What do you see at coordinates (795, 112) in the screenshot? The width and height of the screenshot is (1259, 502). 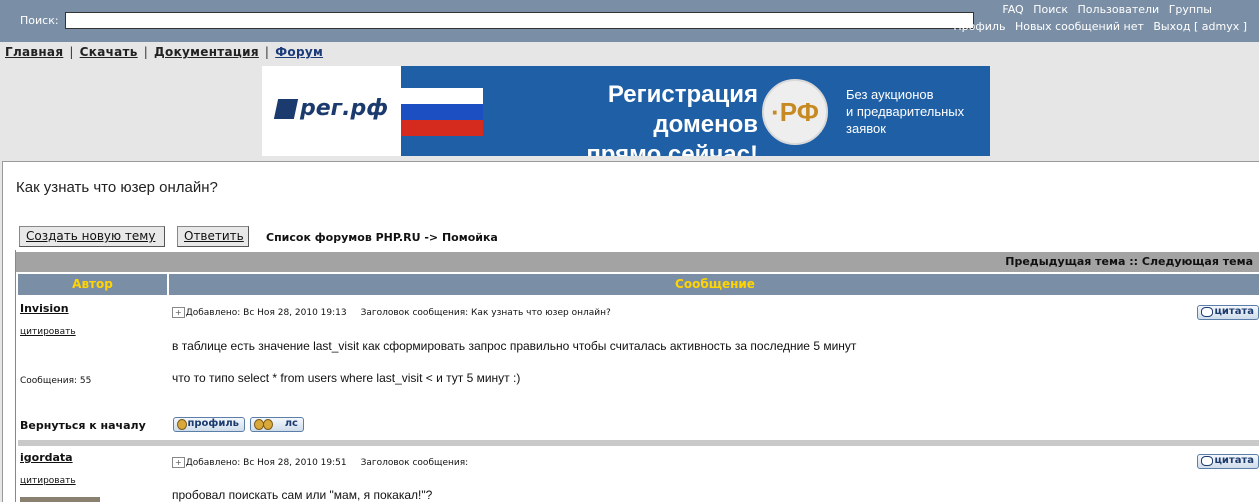 I see `banner-rf-badge: ·РФ` at bounding box center [795, 112].